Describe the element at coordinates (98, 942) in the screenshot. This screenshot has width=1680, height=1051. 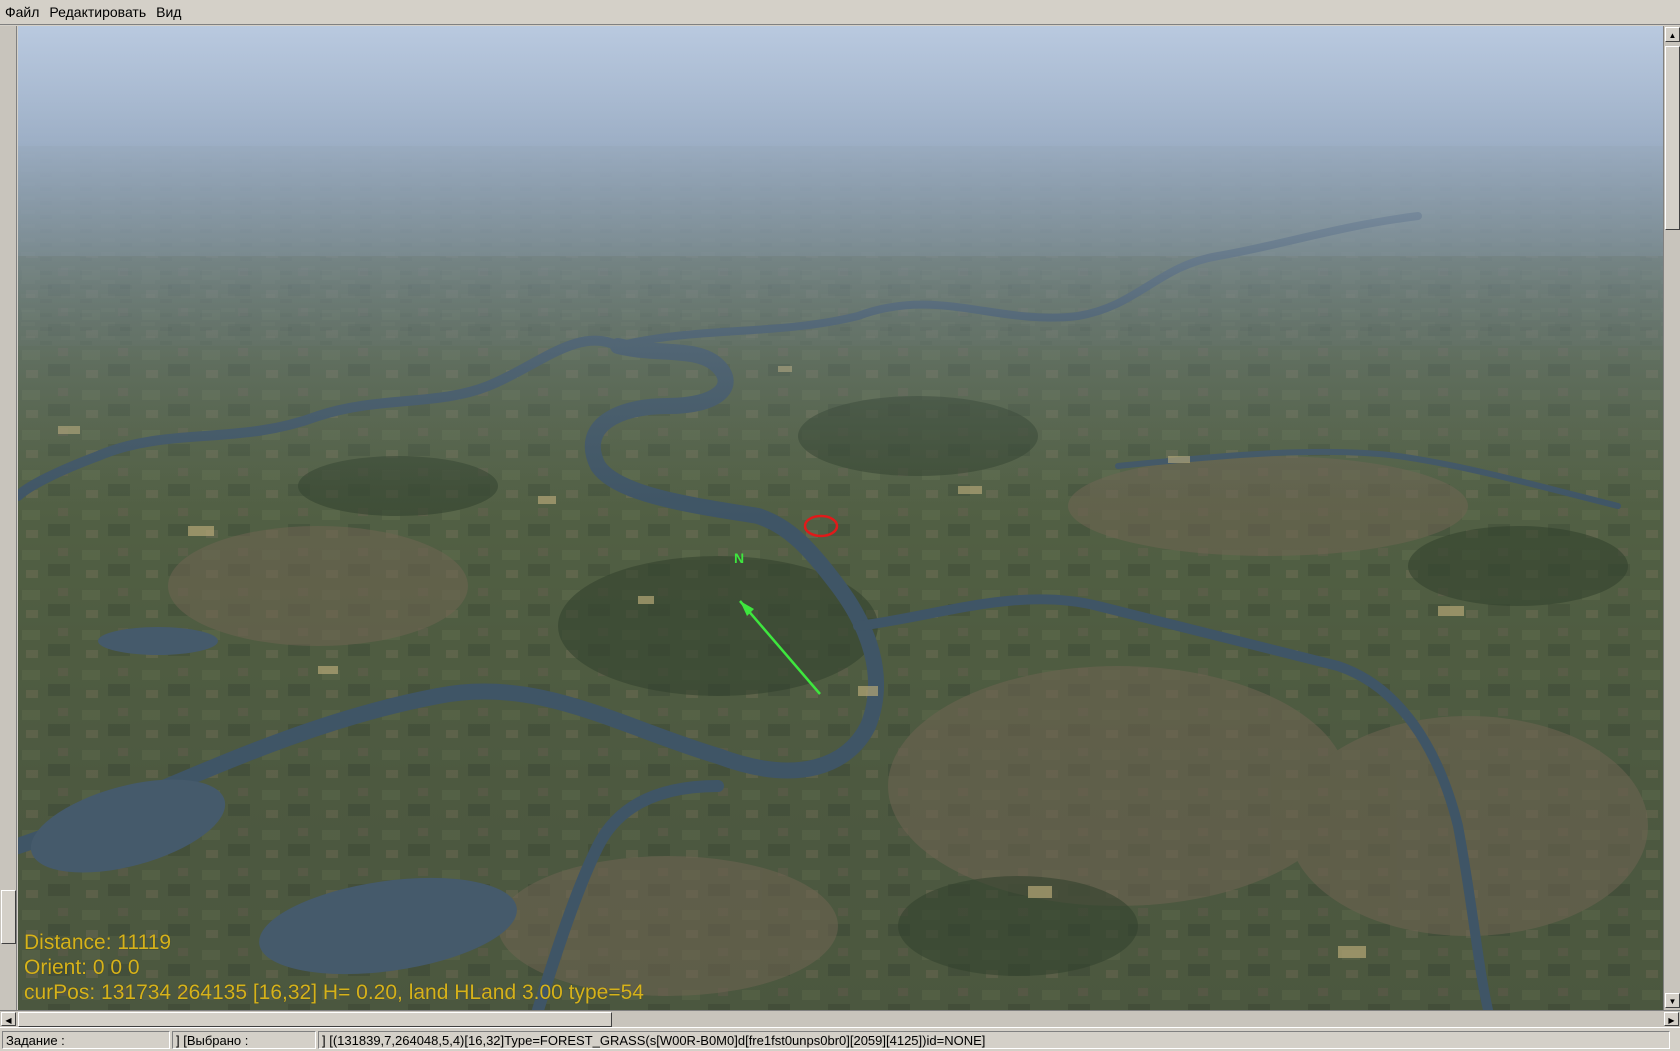
I see `hud-distance: Distance: 11119` at that location.